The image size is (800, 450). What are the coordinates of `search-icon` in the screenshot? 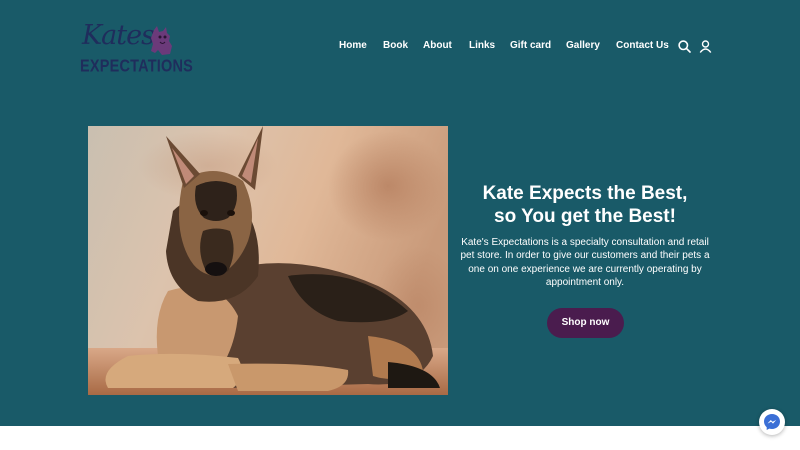 It's located at (684, 46).